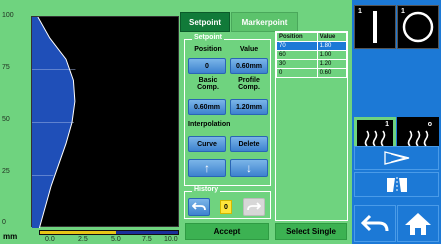 This screenshot has width=441, height=244. I want to click on circle-icon, so click(418, 27).